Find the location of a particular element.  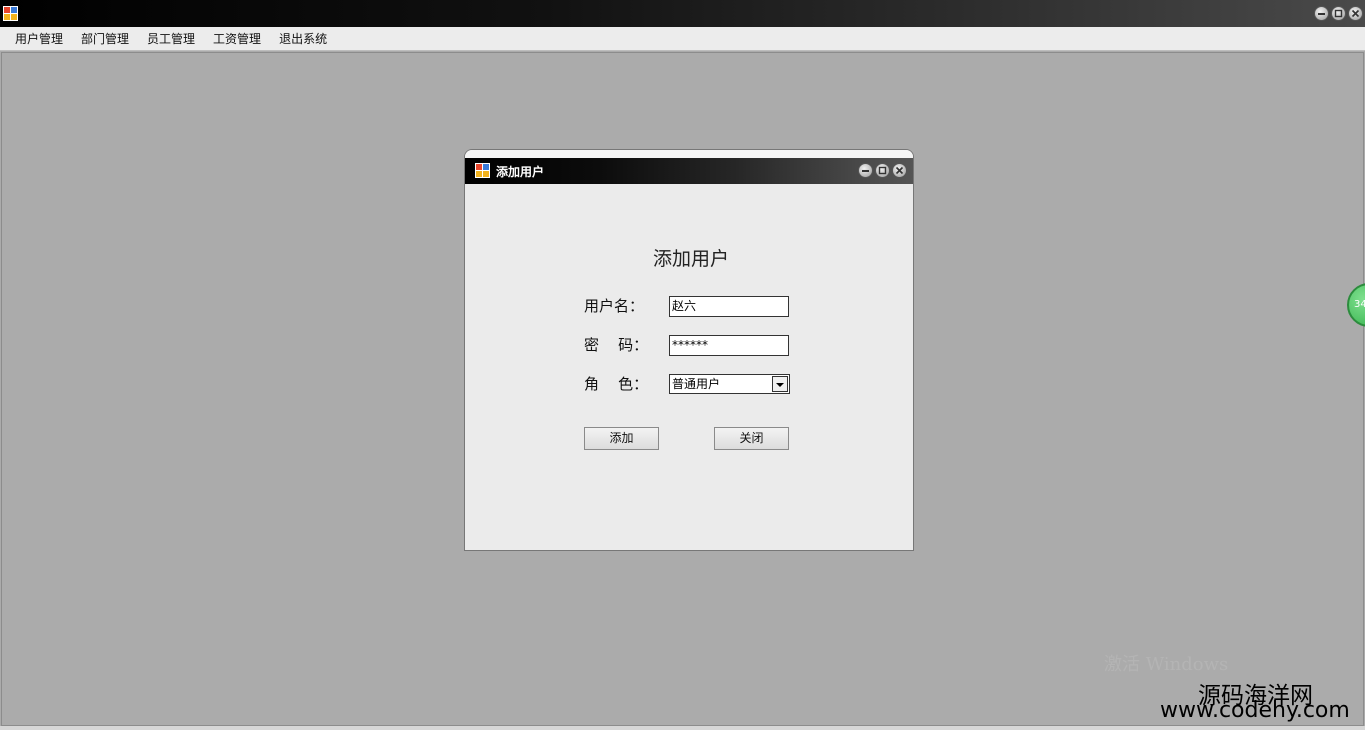

role-dropdown-button is located at coordinates (780, 384).